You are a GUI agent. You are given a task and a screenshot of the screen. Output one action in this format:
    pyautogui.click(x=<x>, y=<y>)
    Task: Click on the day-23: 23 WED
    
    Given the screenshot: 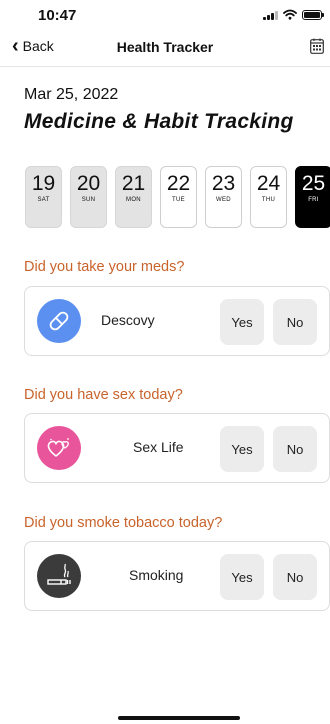 What is the action you would take?
    pyautogui.click(x=223, y=197)
    